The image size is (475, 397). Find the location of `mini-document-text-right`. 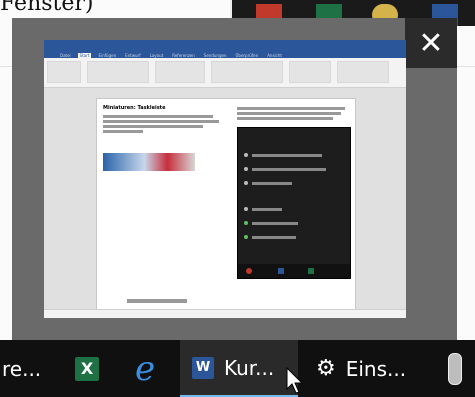

mini-document-text-right is located at coordinates (293, 113).